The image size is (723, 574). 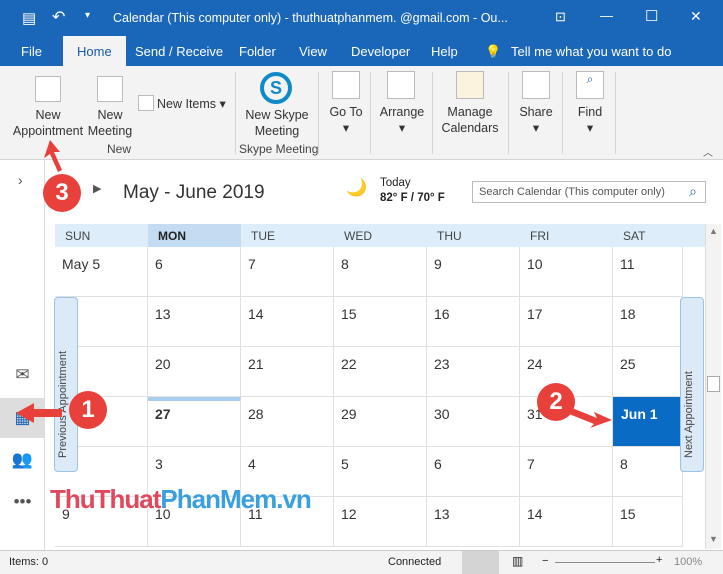 What do you see at coordinates (62, 193) in the screenshot?
I see `annotation-badge-3: 3` at bounding box center [62, 193].